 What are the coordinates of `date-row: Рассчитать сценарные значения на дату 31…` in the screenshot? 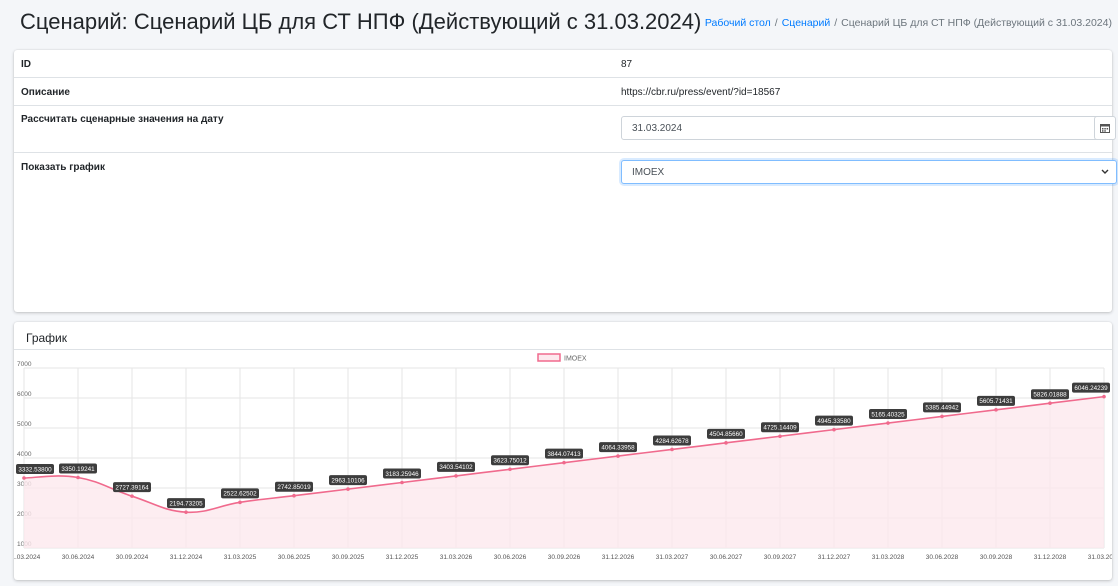 It's located at (565, 129).